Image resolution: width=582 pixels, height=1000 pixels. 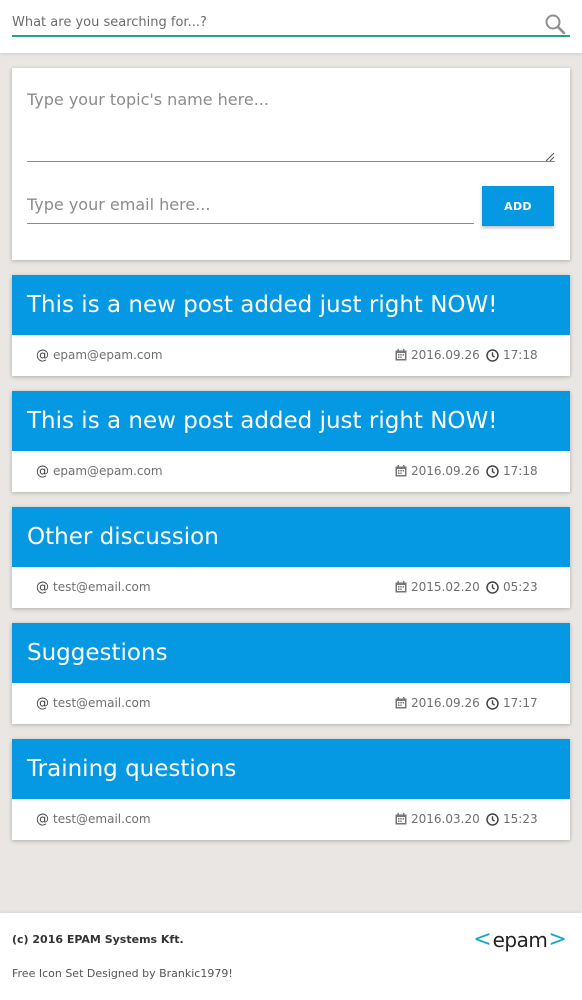 I want to click on post-meta: @ test@email.com 2016.03.20 15:23, so click(x=291, y=819).